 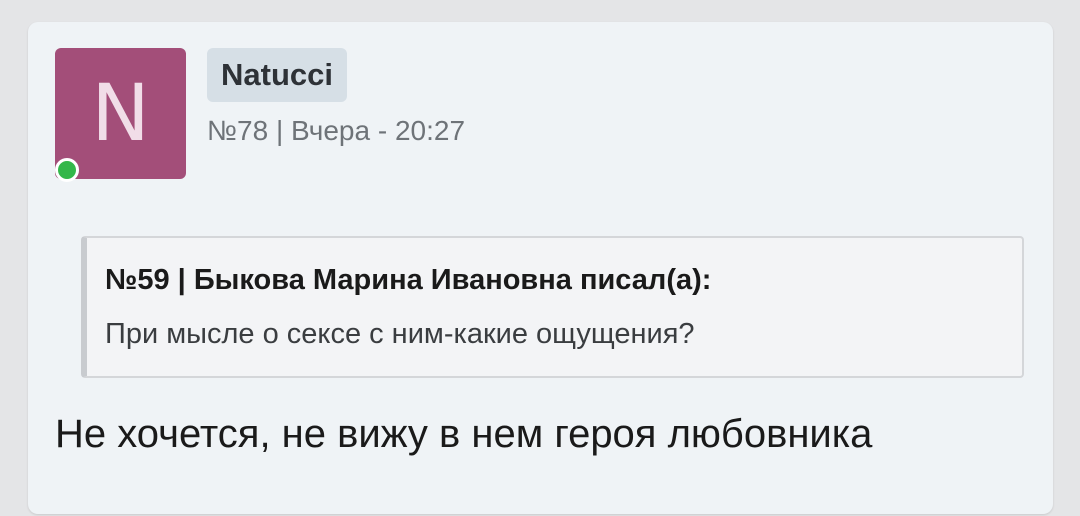 I want to click on username-label: Natucci, so click(x=277, y=74).